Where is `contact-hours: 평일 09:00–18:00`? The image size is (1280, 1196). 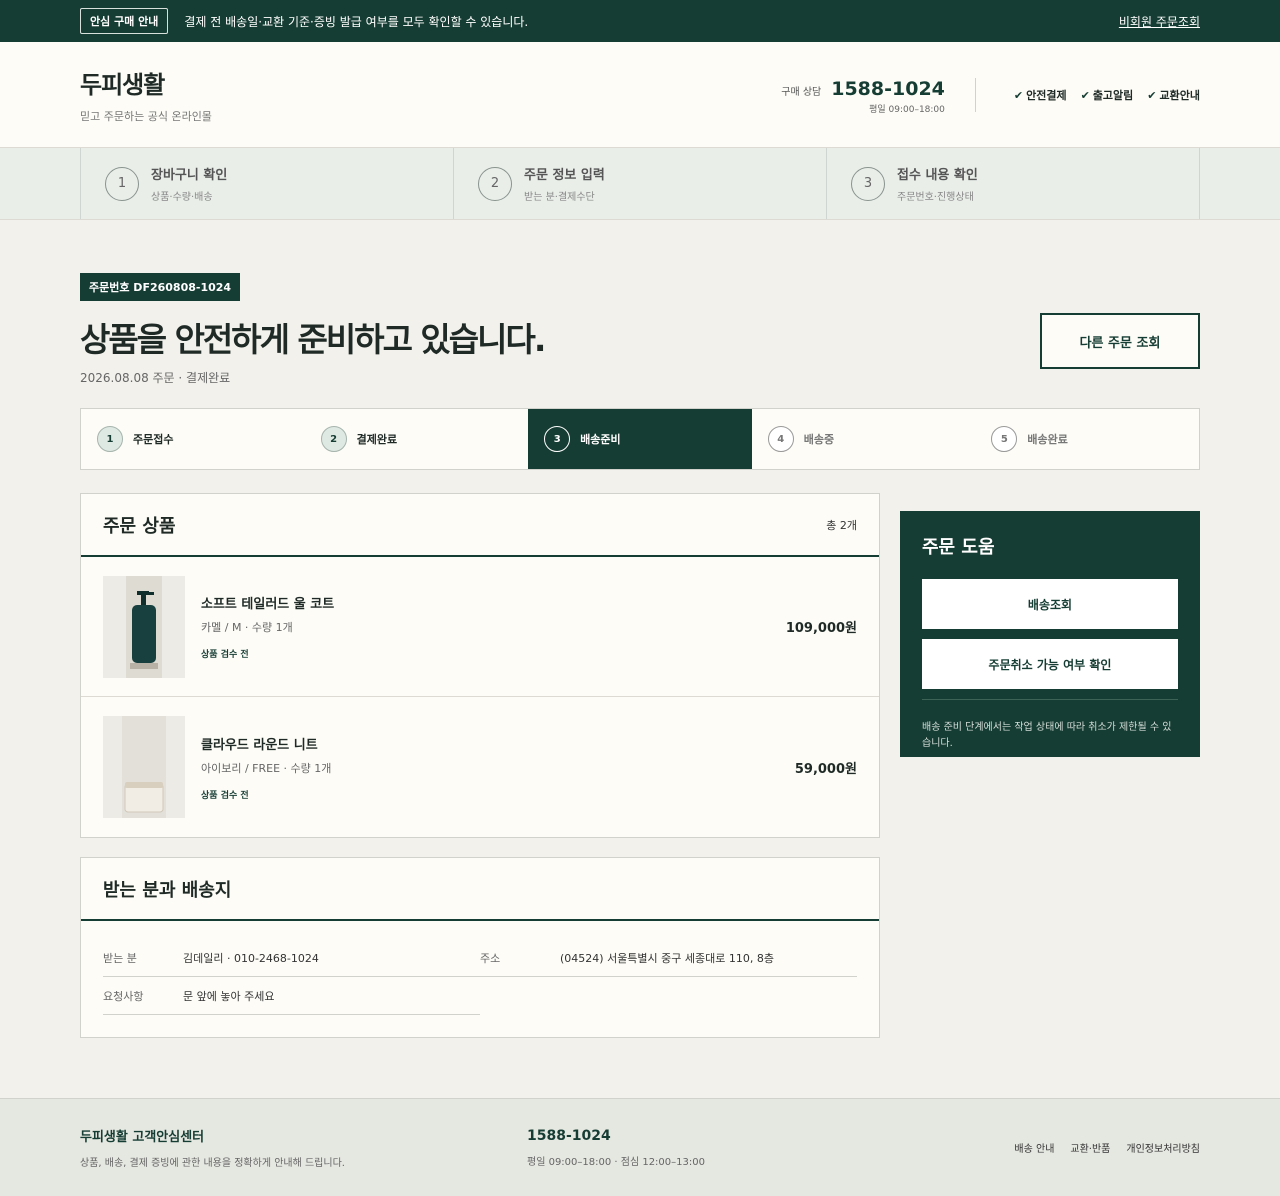 contact-hours: 평일 09:00–18:00 is located at coordinates (907, 109).